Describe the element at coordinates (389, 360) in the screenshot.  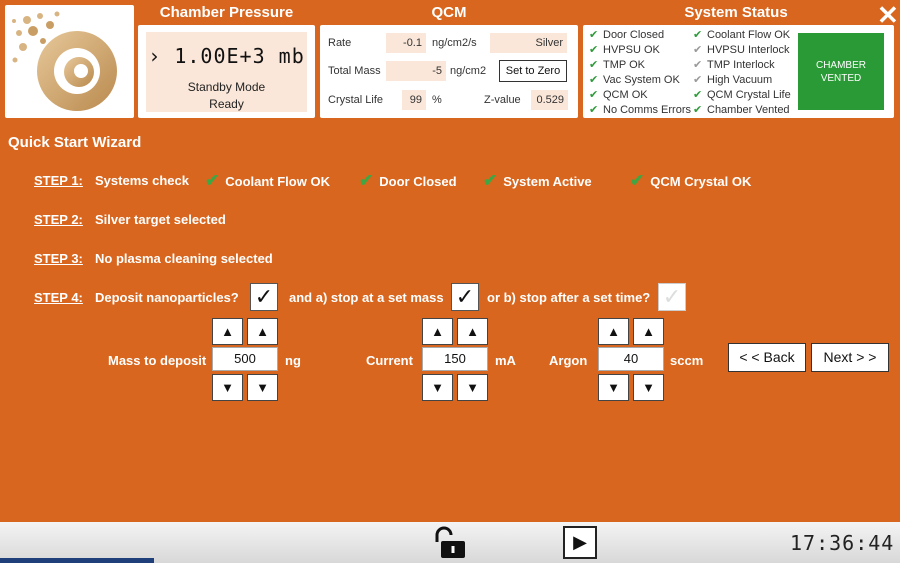
I see `current-label: Current` at that location.